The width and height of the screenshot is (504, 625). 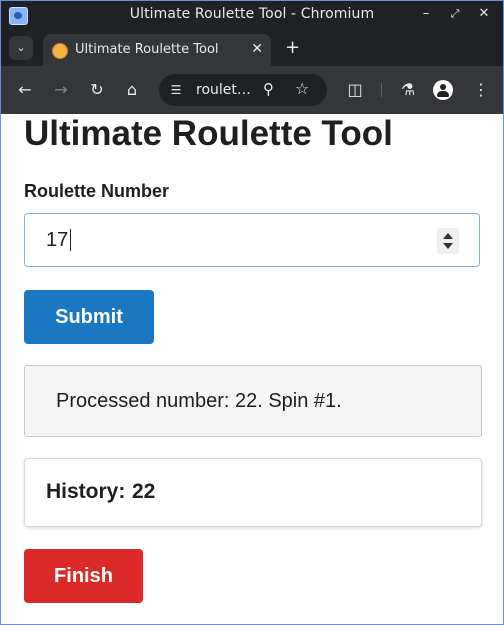 What do you see at coordinates (448, 246) in the screenshot?
I see `stepper-down-icon` at bounding box center [448, 246].